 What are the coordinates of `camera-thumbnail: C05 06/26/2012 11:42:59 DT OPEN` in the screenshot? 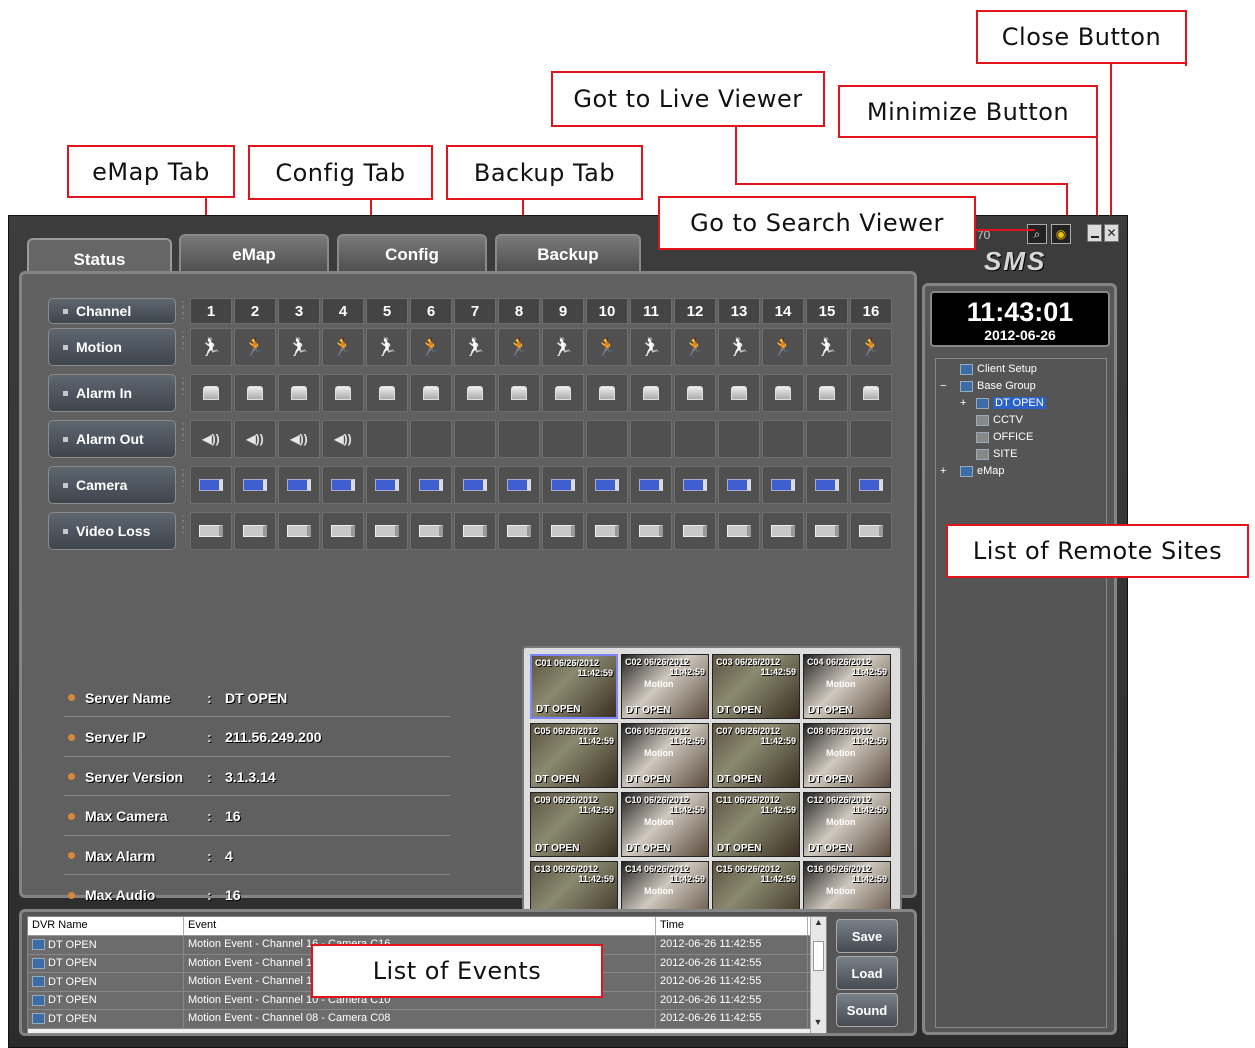 It's located at (574, 755).